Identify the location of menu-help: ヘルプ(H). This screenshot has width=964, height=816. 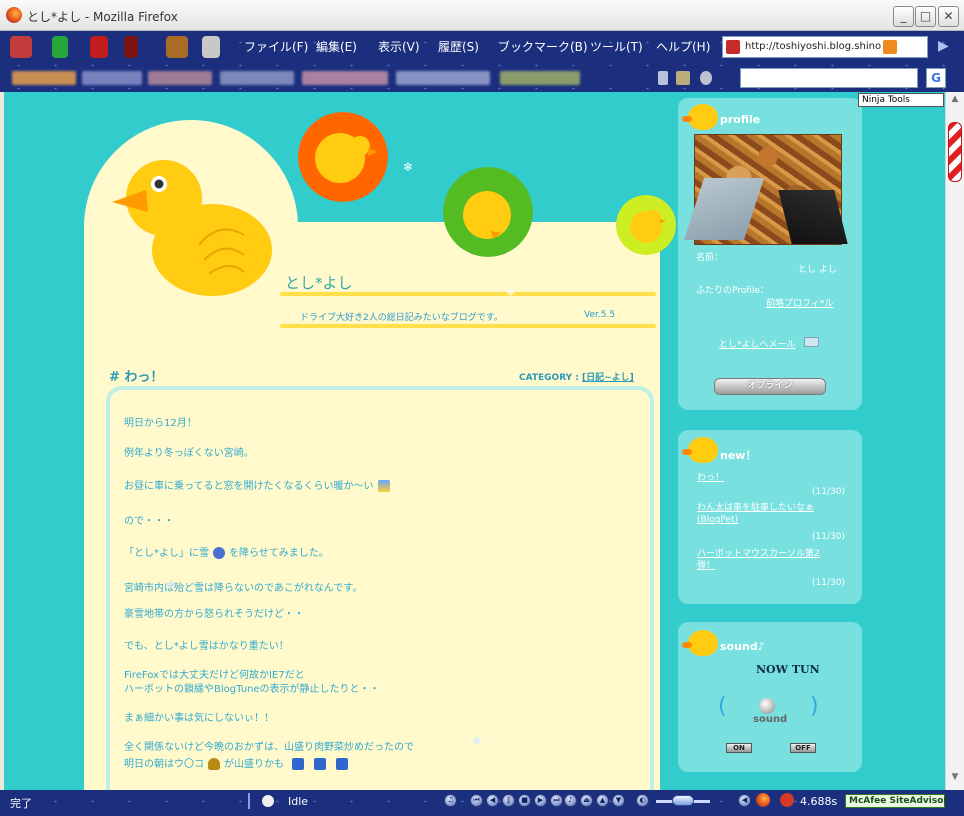
(683, 46).